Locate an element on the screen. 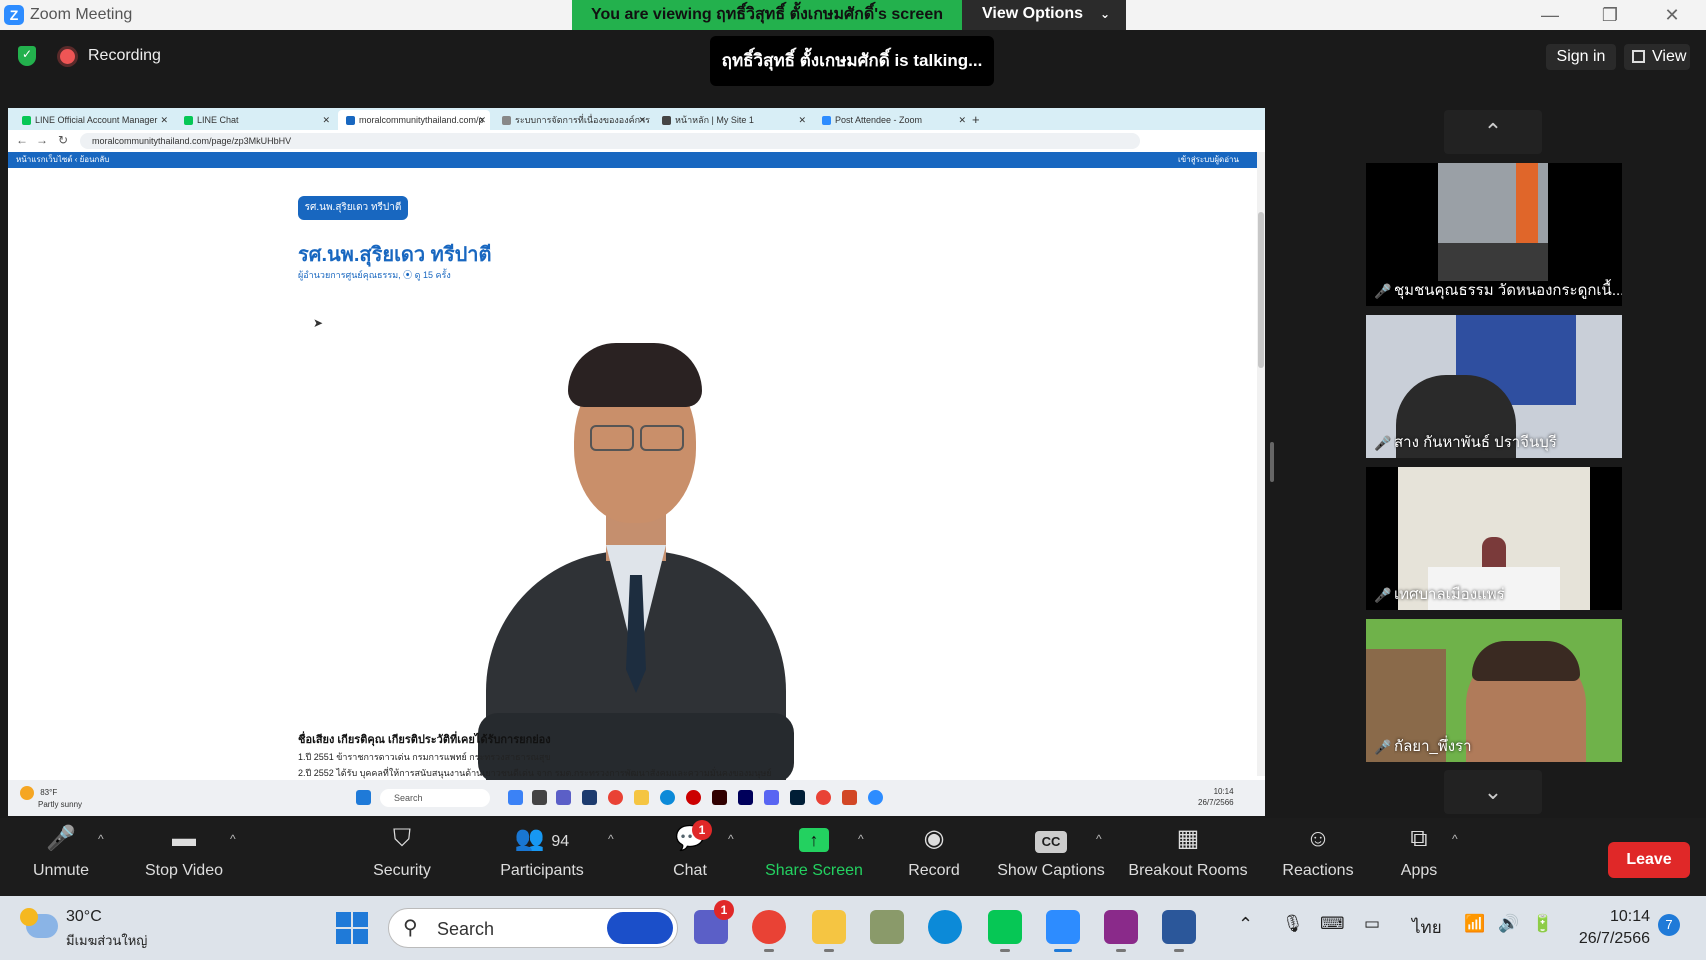 This screenshot has height=960, width=1706. taskbar-clock: 10:14 26/7/2566 is located at coordinates (1602, 928).